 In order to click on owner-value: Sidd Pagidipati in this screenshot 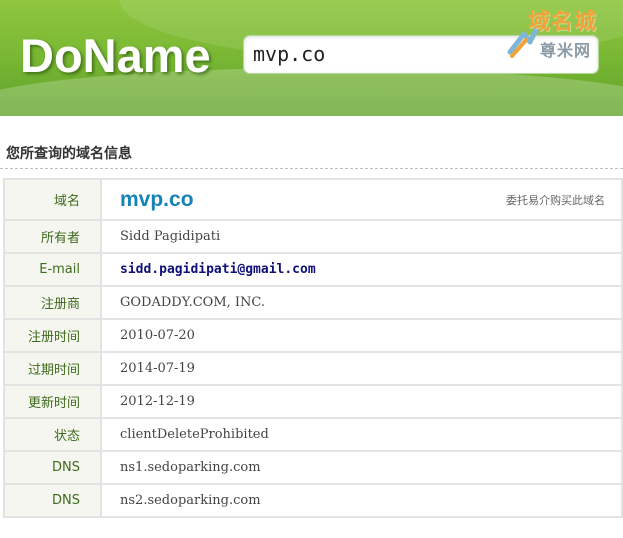, I will do `click(361, 236)`.